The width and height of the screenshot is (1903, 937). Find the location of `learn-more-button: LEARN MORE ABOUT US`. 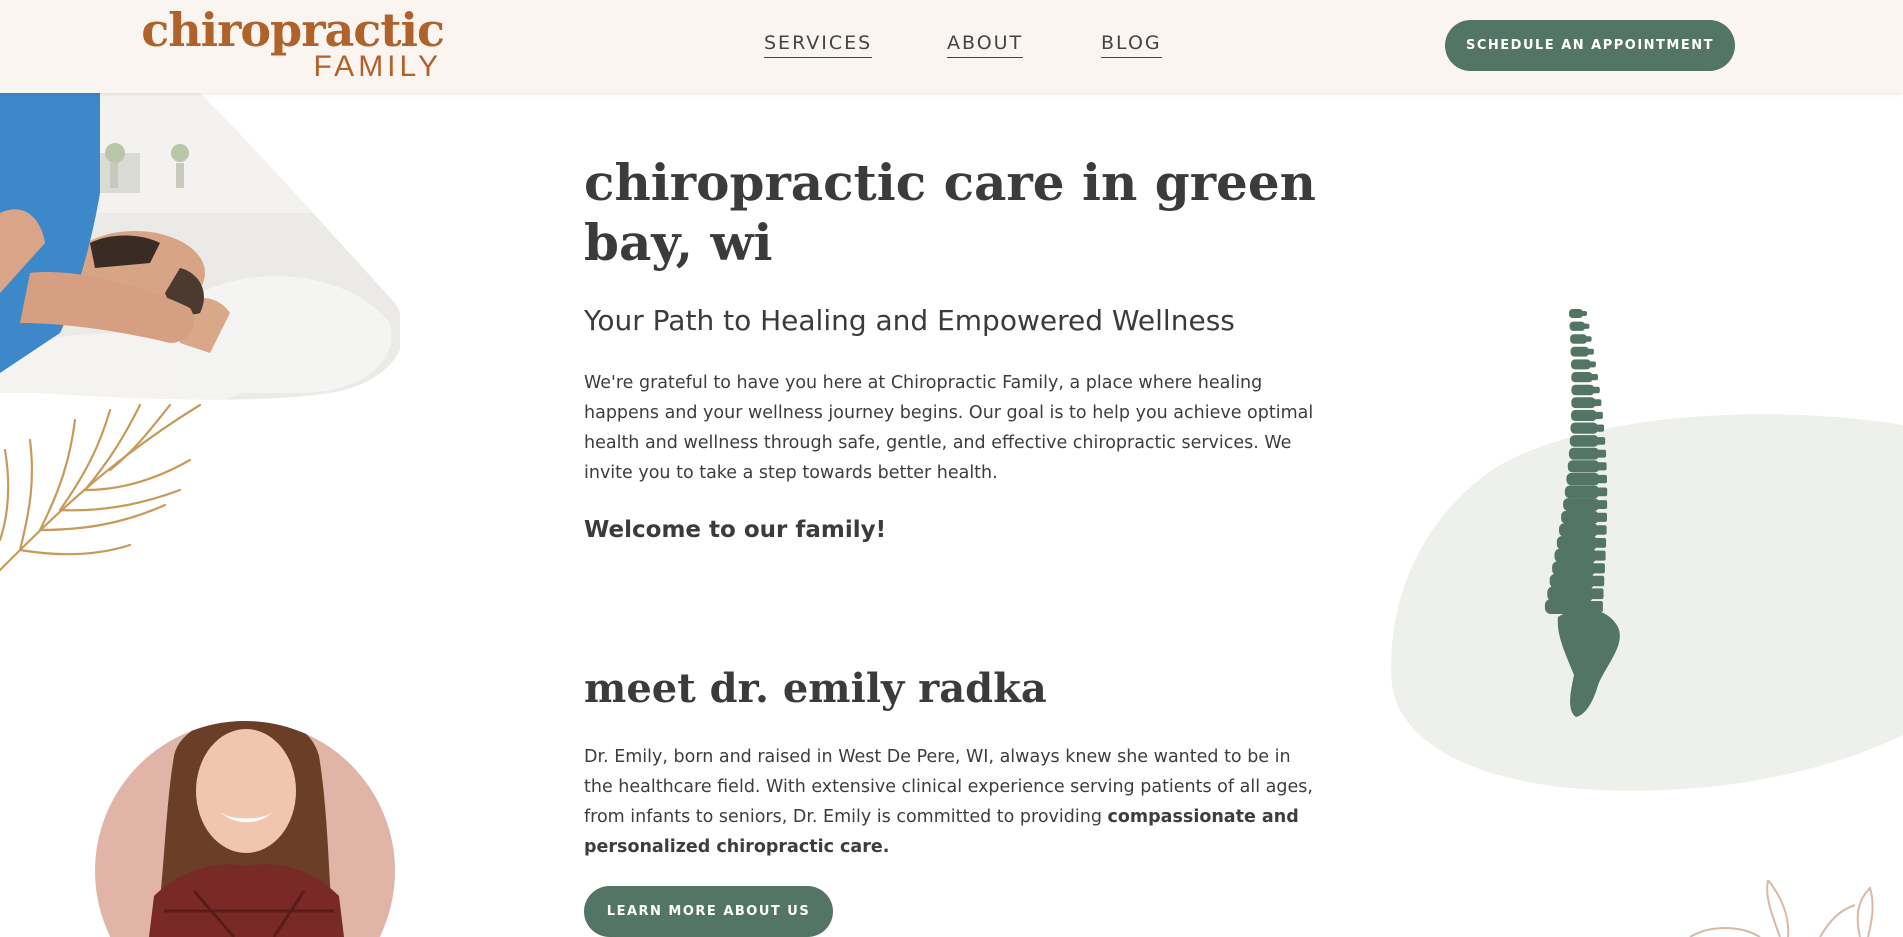

learn-more-button: LEARN MORE ABOUT US is located at coordinates (708, 911).